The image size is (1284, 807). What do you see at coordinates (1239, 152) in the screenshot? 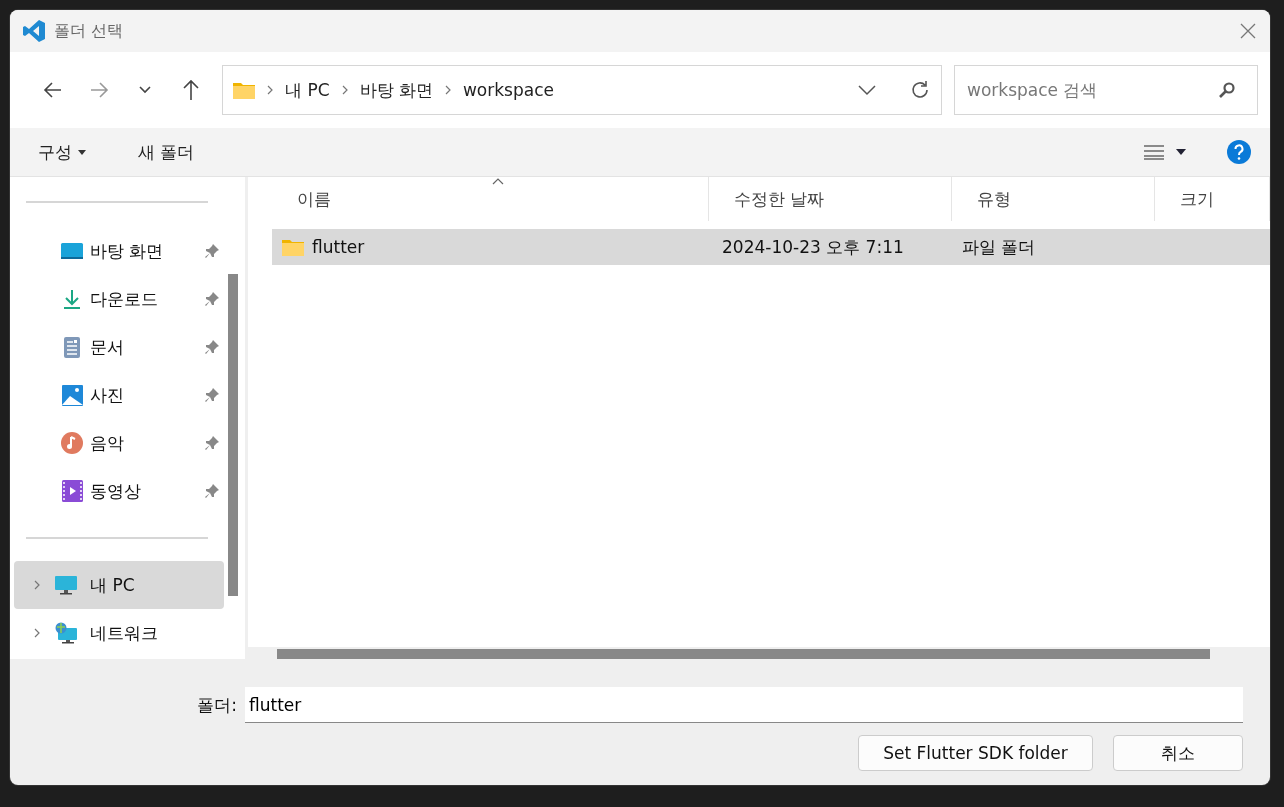
I see `help-icon` at bounding box center [1239, 152].